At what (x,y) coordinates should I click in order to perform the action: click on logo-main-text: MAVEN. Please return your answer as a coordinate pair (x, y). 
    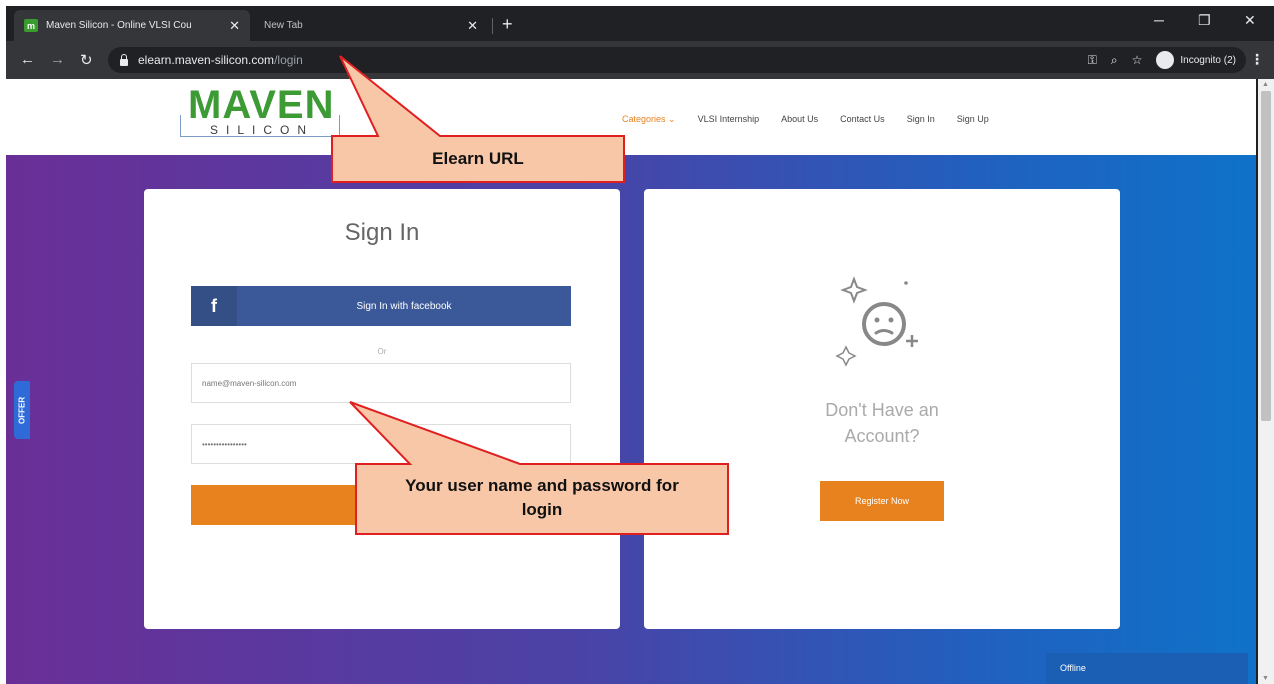
    Looking at the image, I should click on (261, 105).